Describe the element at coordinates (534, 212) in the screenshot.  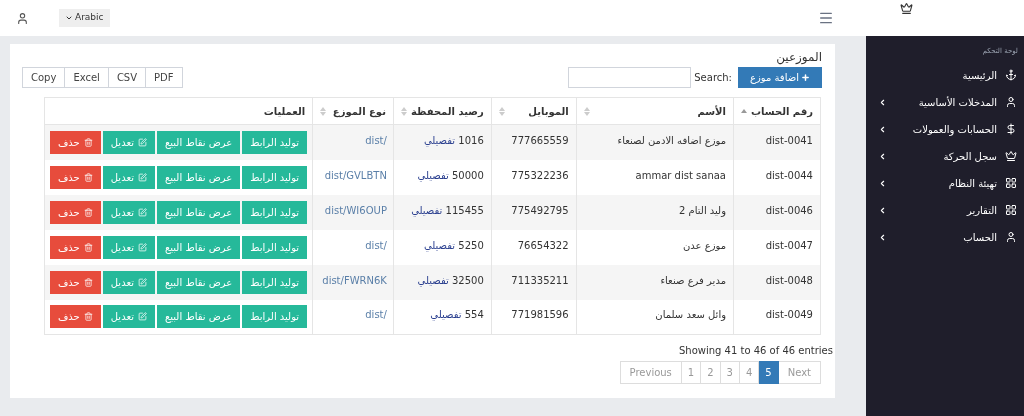
I see `mobile-cell: 775492795` at that location.